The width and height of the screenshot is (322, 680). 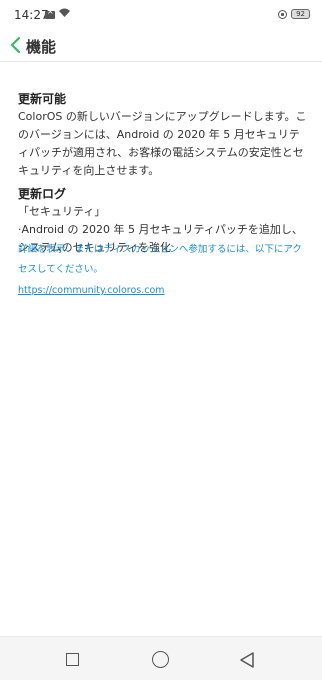 I want to click on status-time: 14:27, so click(x=31, y=15).